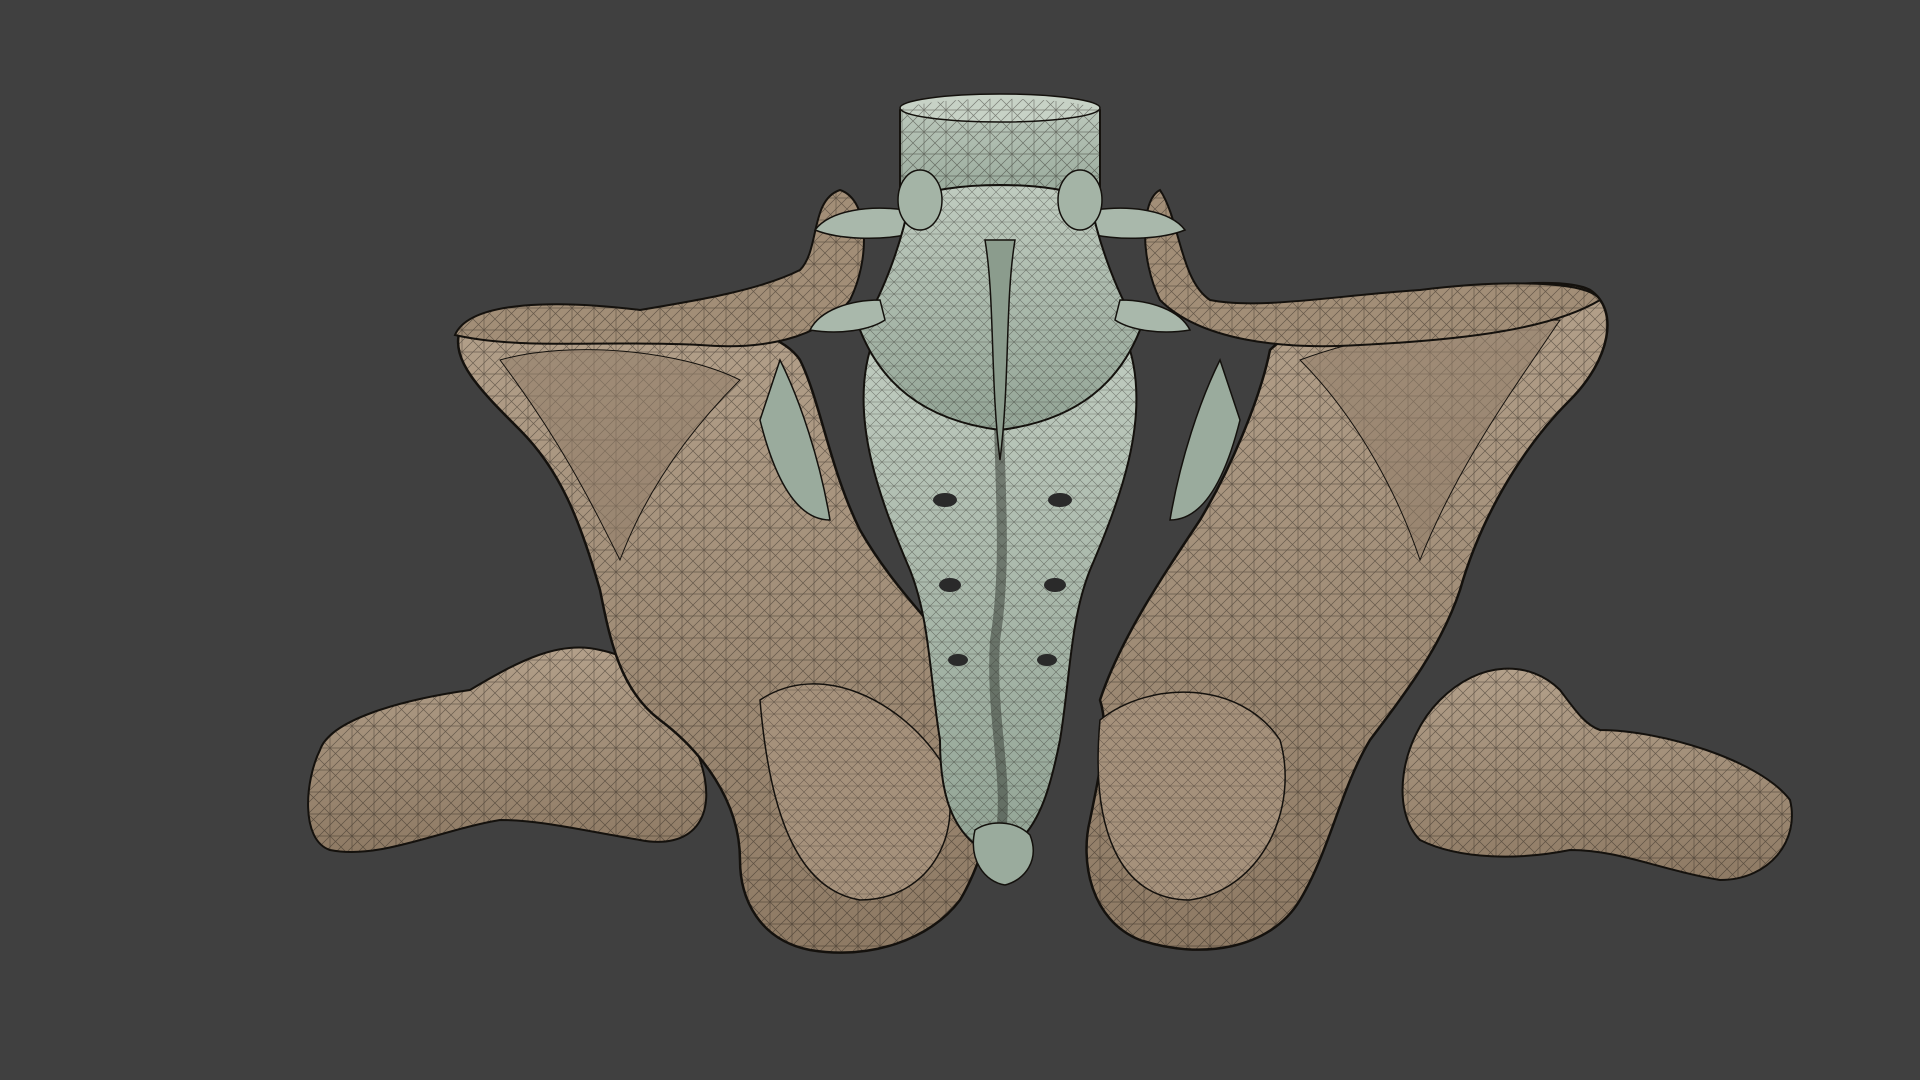 This screenshot has height=1080, width=1920. What do you see at coordinates (1597, 774) in the screenshot?
I see `right-femur` at bounding box center [1597, 774].